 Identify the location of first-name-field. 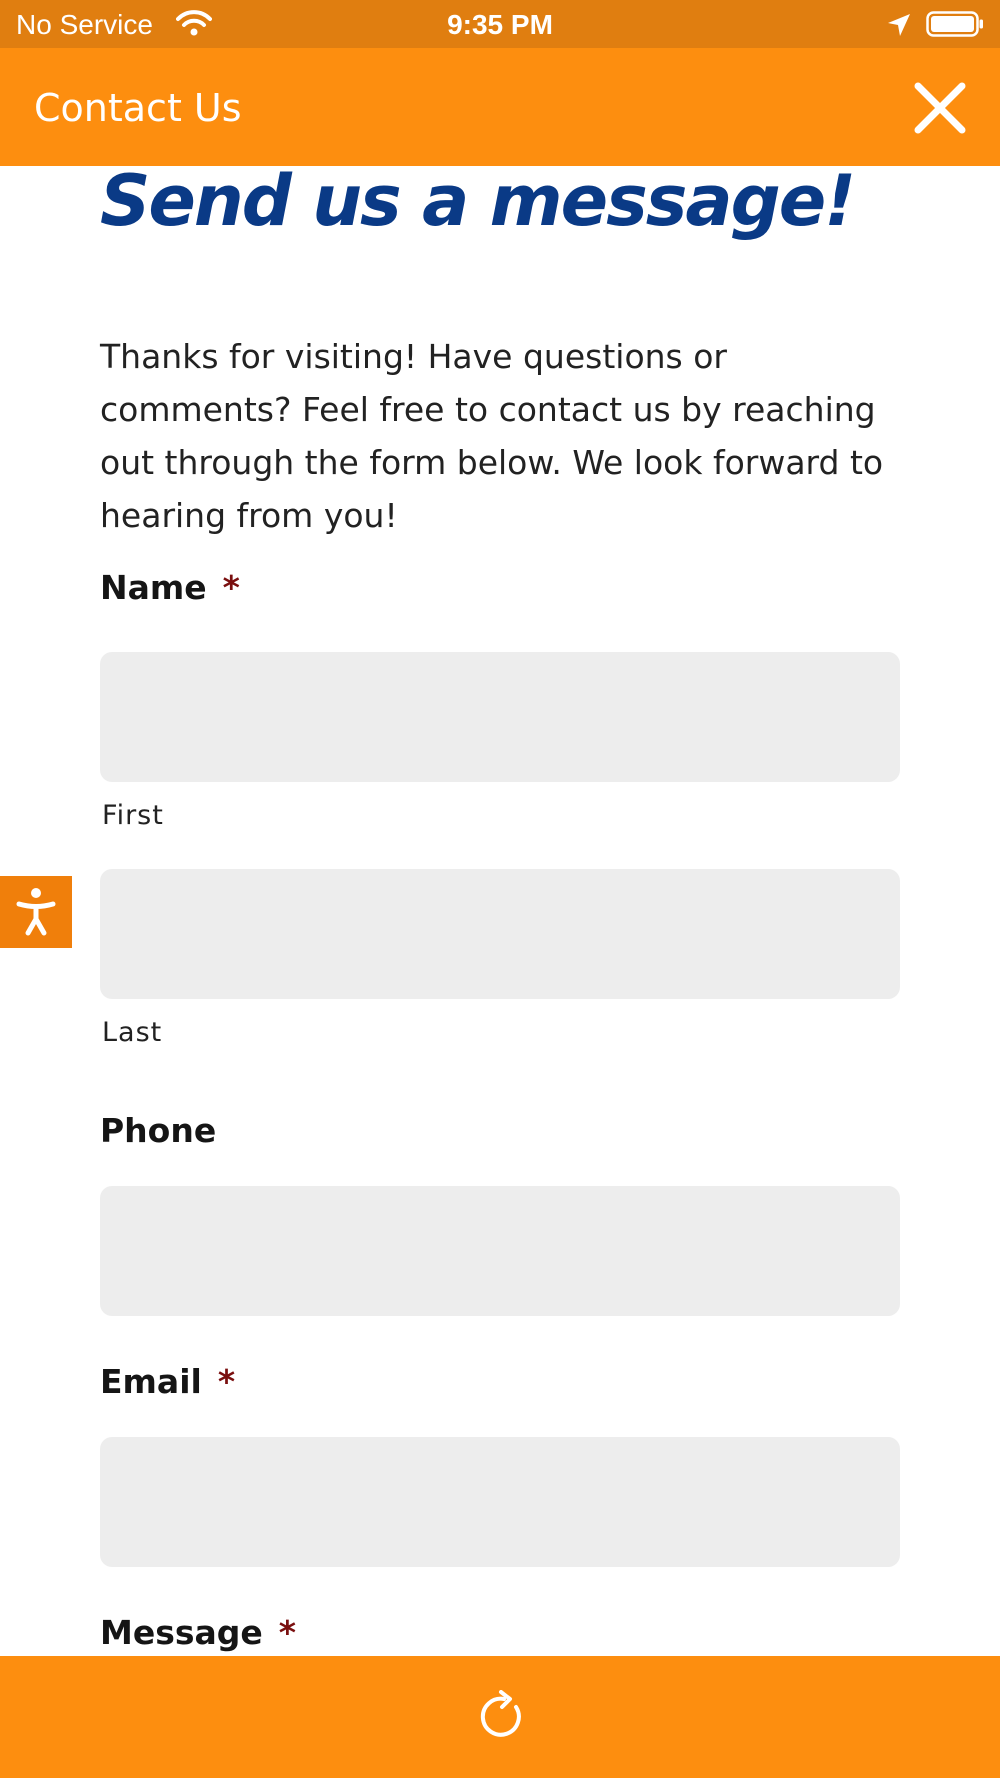
(500, 717).